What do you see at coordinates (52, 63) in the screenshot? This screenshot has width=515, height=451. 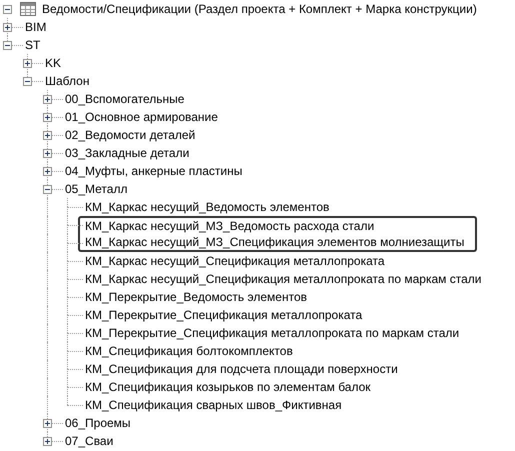 I see `tree-item: KK` at bounding box center [52, 63].